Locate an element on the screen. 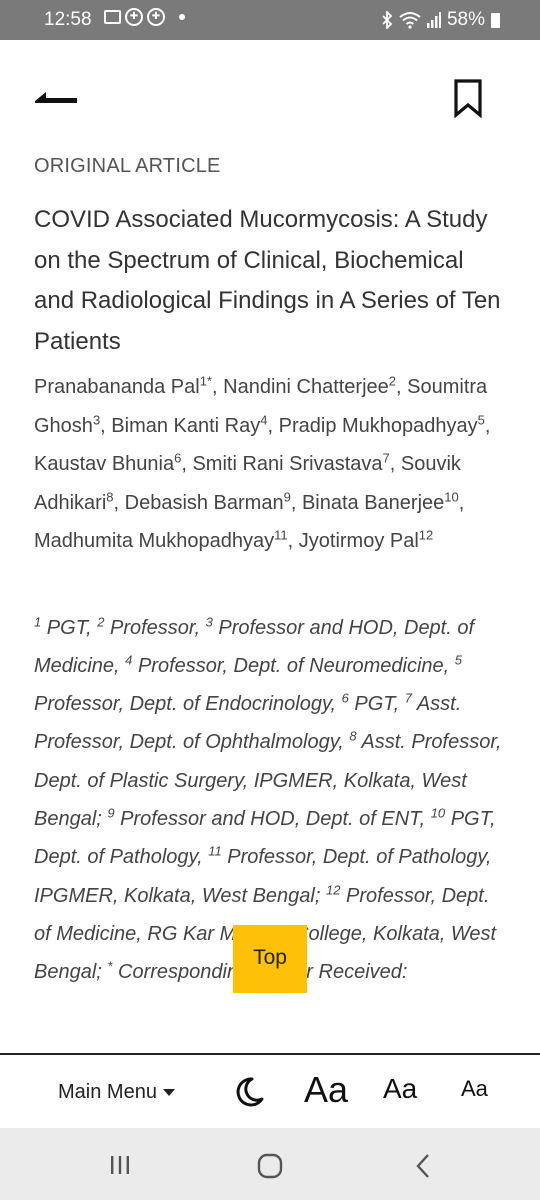 Image resolution: width=540 pixels, height=1200 pixels. author-sup: 1* is located at coordinates (205, 381).